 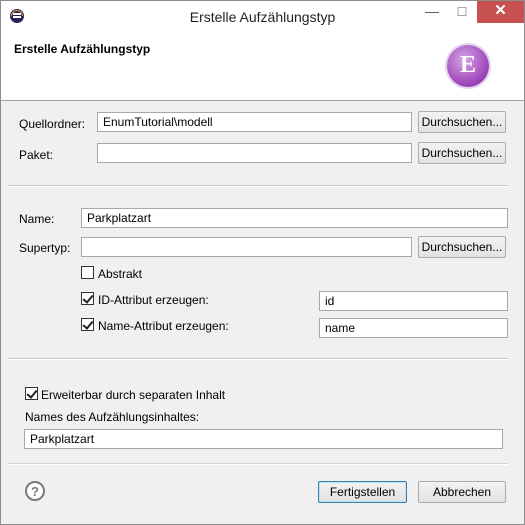 I want to click on abstract-checkbox, so click(x=87, y=272).